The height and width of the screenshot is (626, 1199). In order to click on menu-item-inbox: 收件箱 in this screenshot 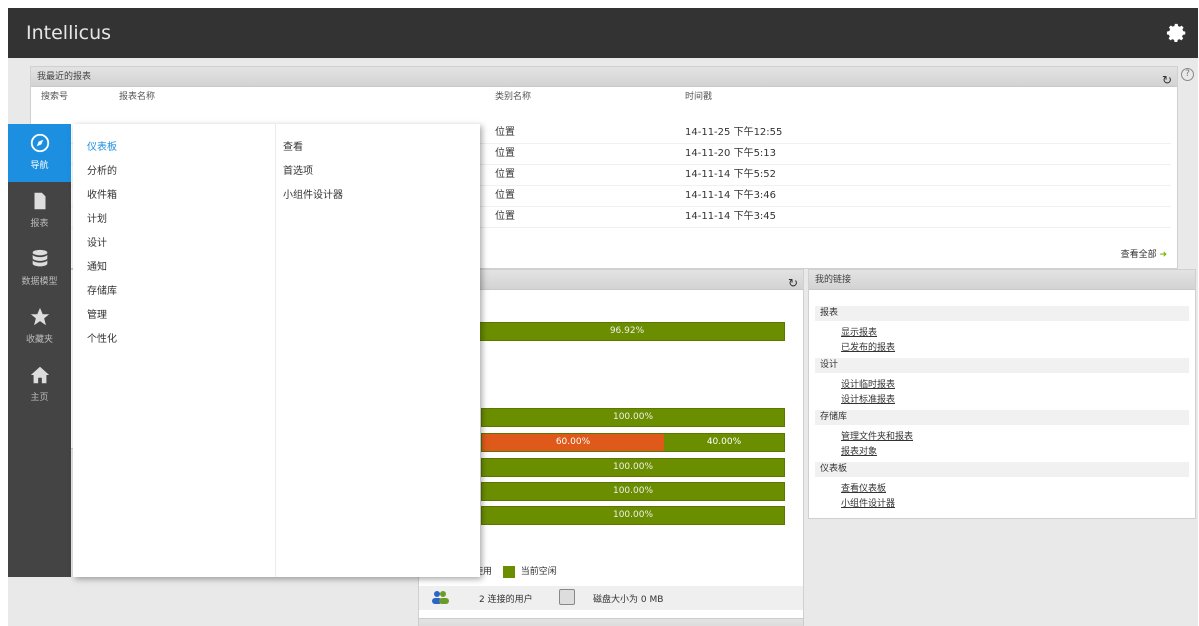, I will do `click(102, 193)`.